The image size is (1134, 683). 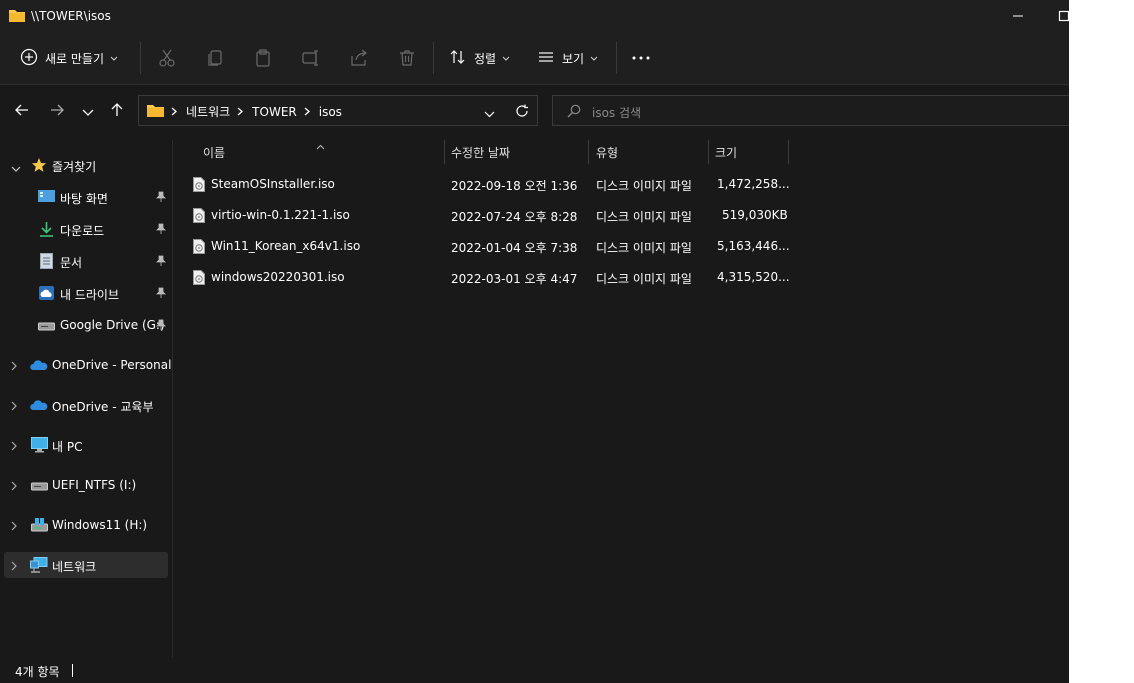 I want to click on file-modified: 2022-07-24 오후 8:28, so click(x=514, y=217).